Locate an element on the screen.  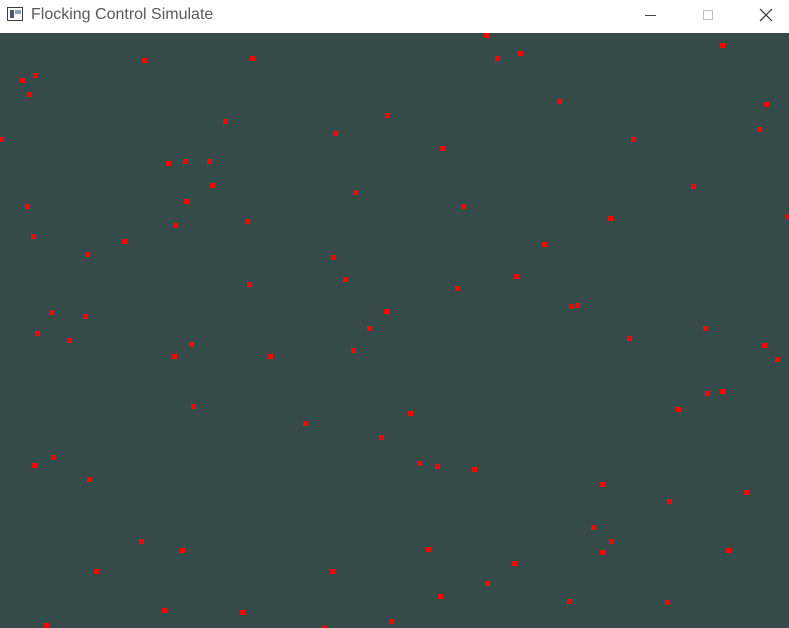
close-icon is located at coordinates (766, 15).